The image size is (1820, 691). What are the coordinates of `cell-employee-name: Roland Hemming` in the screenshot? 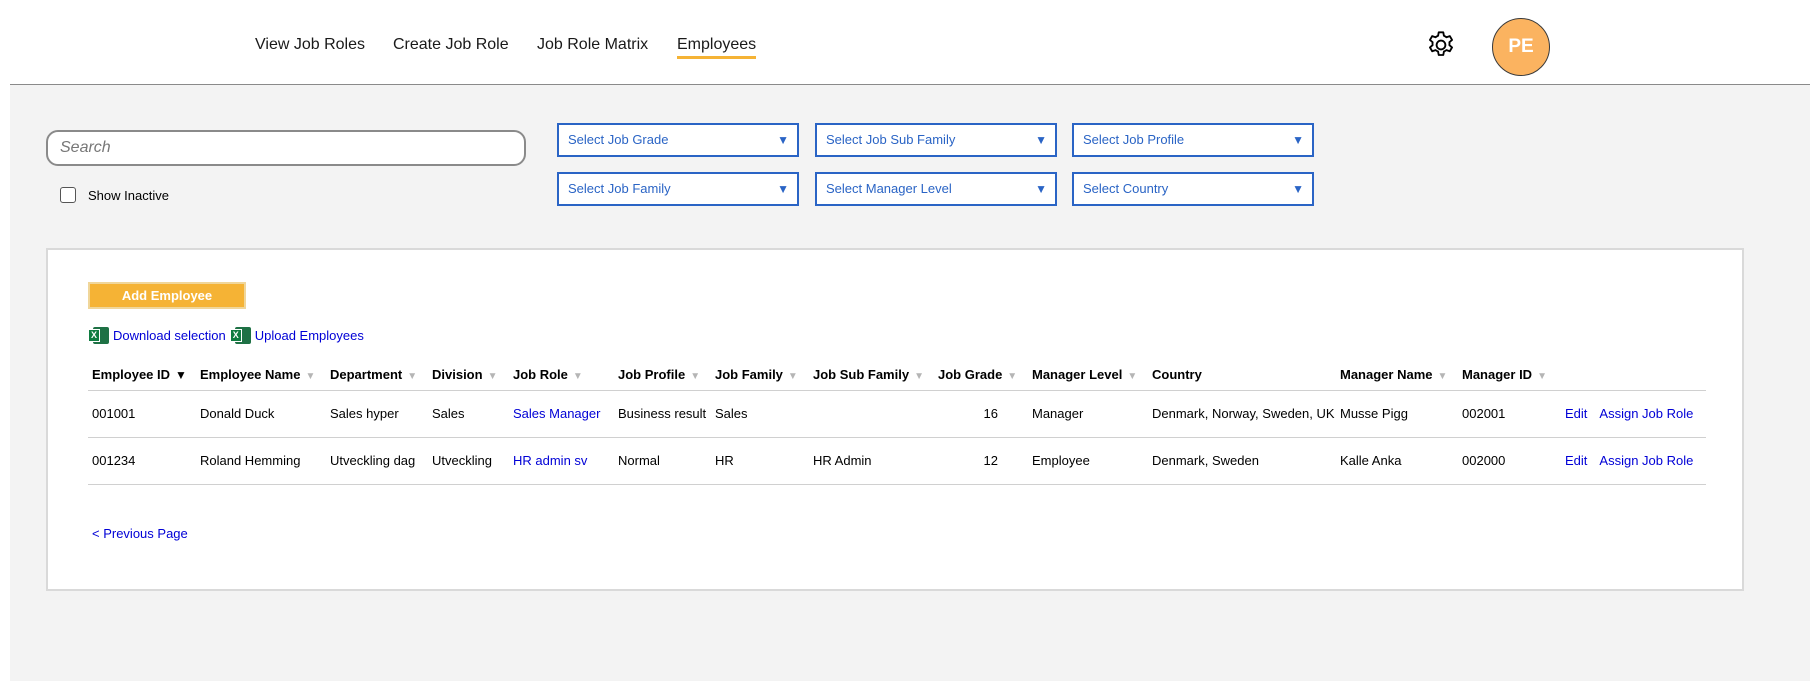 It's located at (261, 461).